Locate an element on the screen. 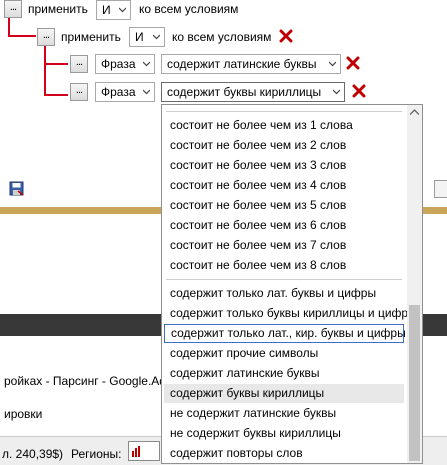 The width and height of the screenshot is (447, 465). dropdown-option: содержит латинские буквы is located at coordinates (284, 373).